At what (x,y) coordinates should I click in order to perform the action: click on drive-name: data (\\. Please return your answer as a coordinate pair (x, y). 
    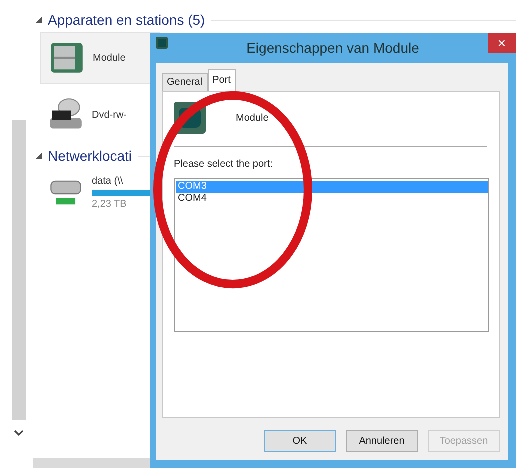
    Looking at the image, I should click on (108, 181).